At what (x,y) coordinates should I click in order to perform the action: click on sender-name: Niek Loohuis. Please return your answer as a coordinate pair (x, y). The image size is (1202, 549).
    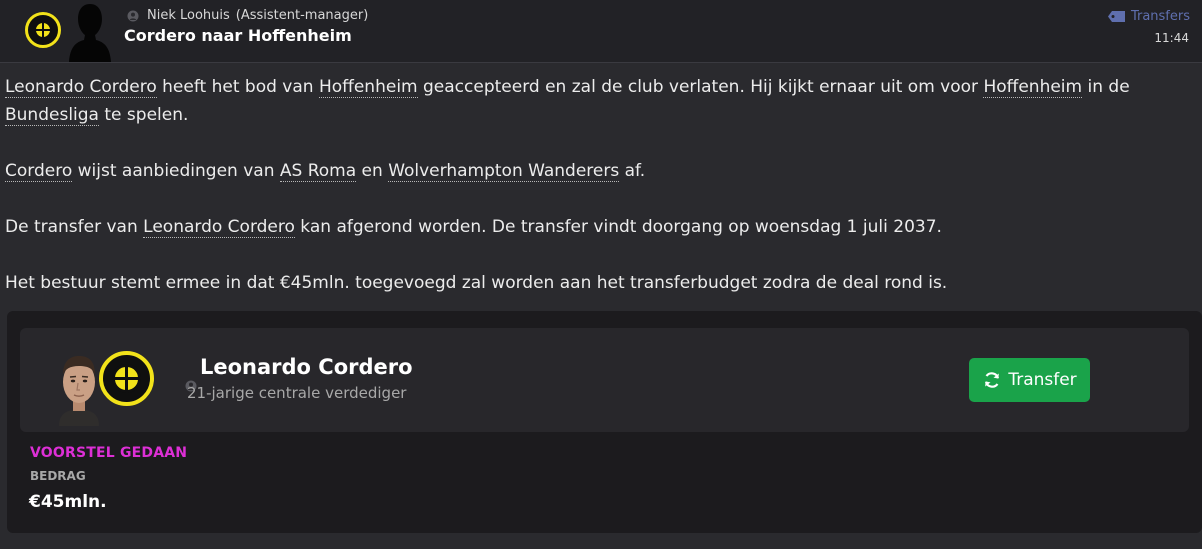
    Looking at the image, I should click on (188, 15).